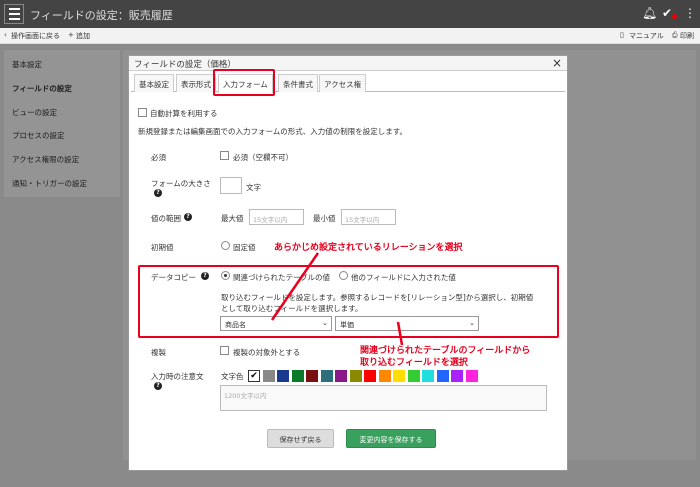 The height and width of the screenshot is (487, 700). What do you see at coordinates (276, 323) in the screenshot?
I see `relation-select: 商品名 ⌄` at bounding box center [276, 323].